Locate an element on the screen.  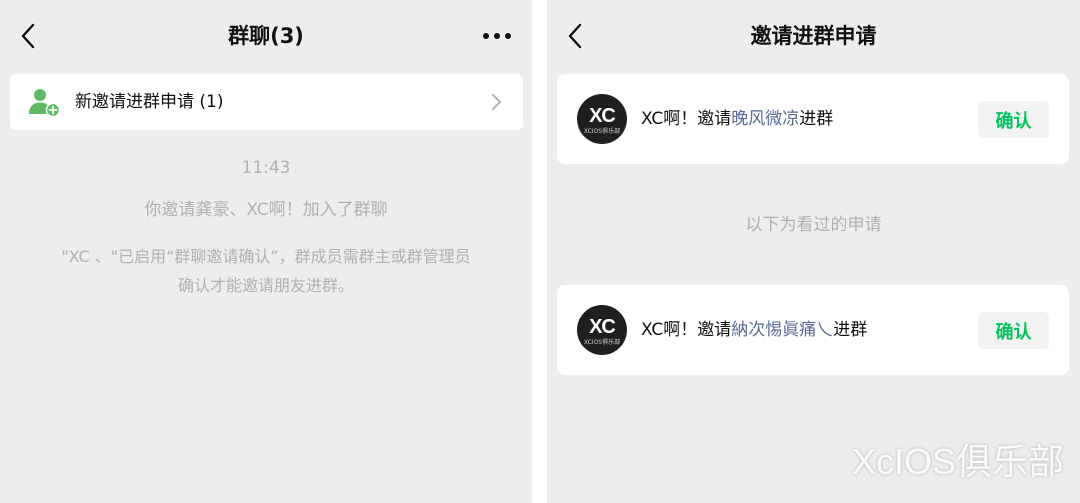
system-message-joined: 你邀请龚豪、XC啊！加入了群聊 is located at coordinates (266, 210).